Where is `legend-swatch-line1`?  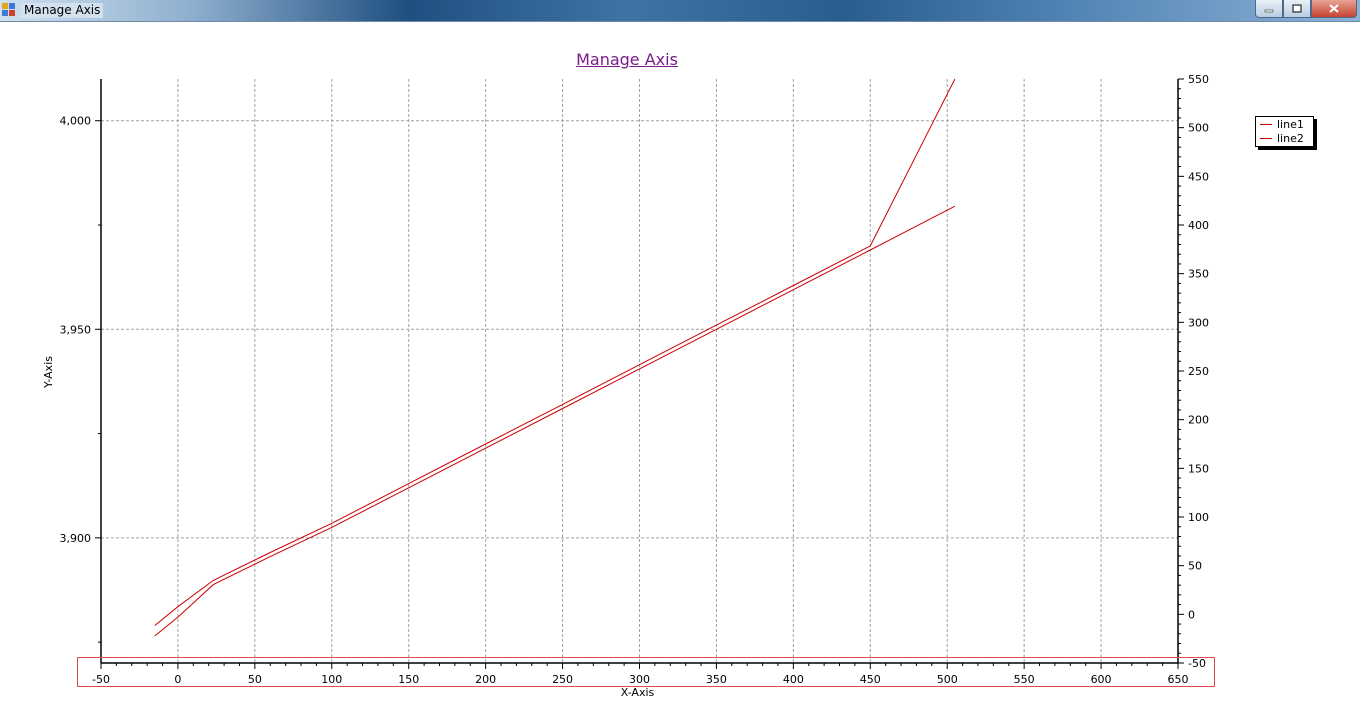 legend-swatch-line1 is located at coordinates (1266, 124).